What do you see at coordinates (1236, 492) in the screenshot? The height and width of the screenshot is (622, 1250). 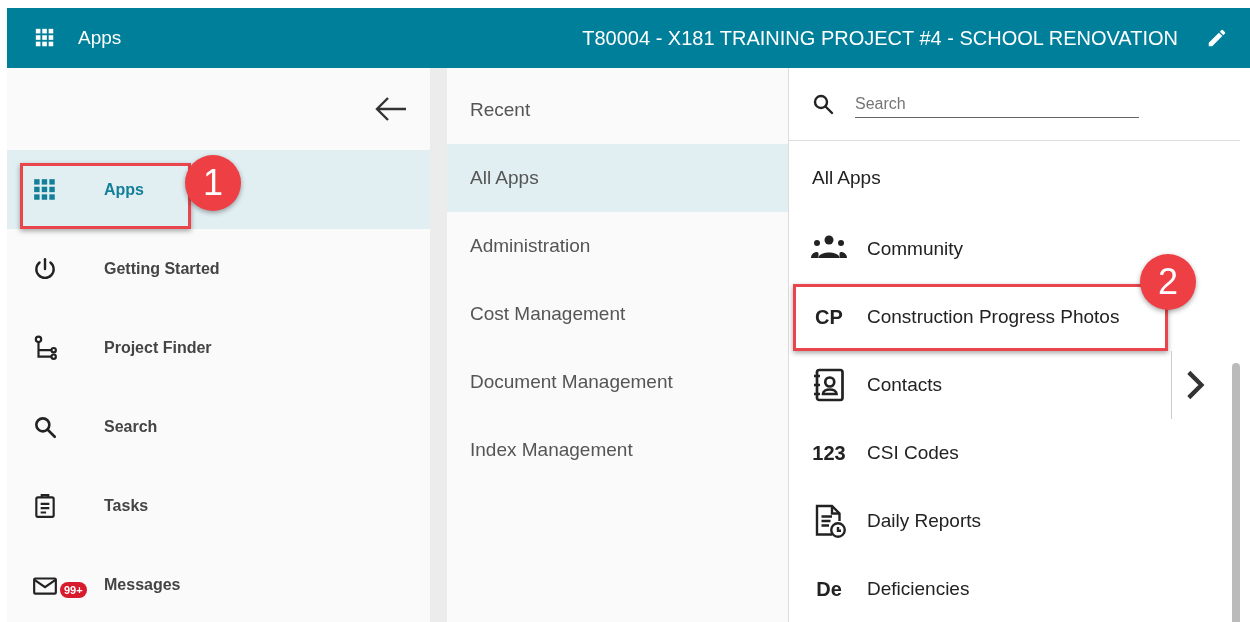 I see `scrollbar` at bounding box center [1236, 492].